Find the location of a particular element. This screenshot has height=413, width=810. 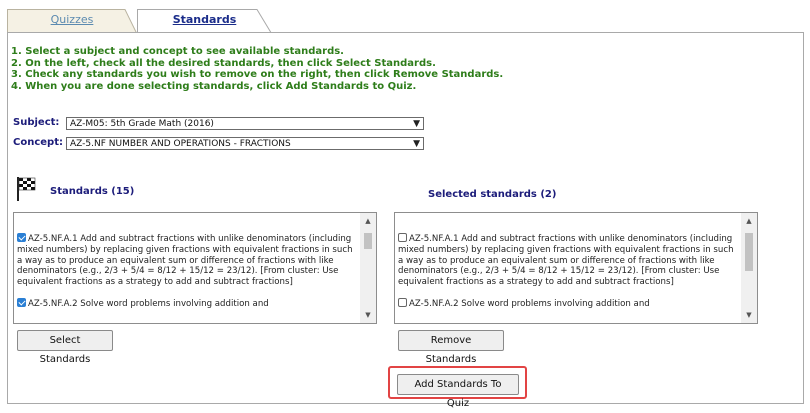

standards-heading: Standards (15) is located at coordinates (92, 191).